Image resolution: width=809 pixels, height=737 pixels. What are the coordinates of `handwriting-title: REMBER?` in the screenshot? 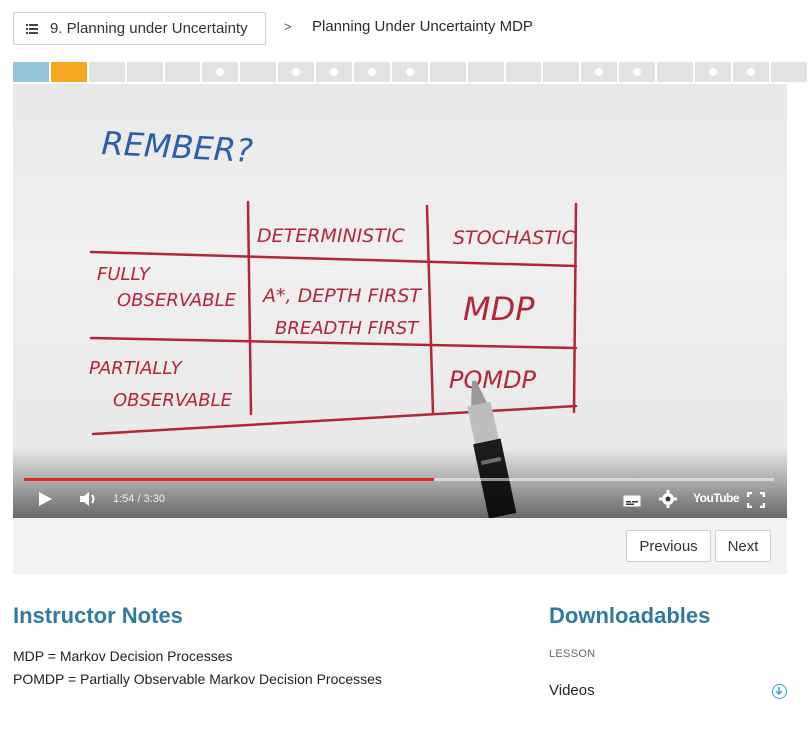 It's located at (177, 147).